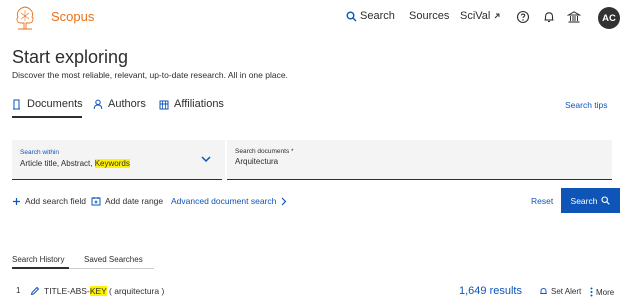  I want to click on tab-saved-searches: Saved Searches, so click(113, 259).